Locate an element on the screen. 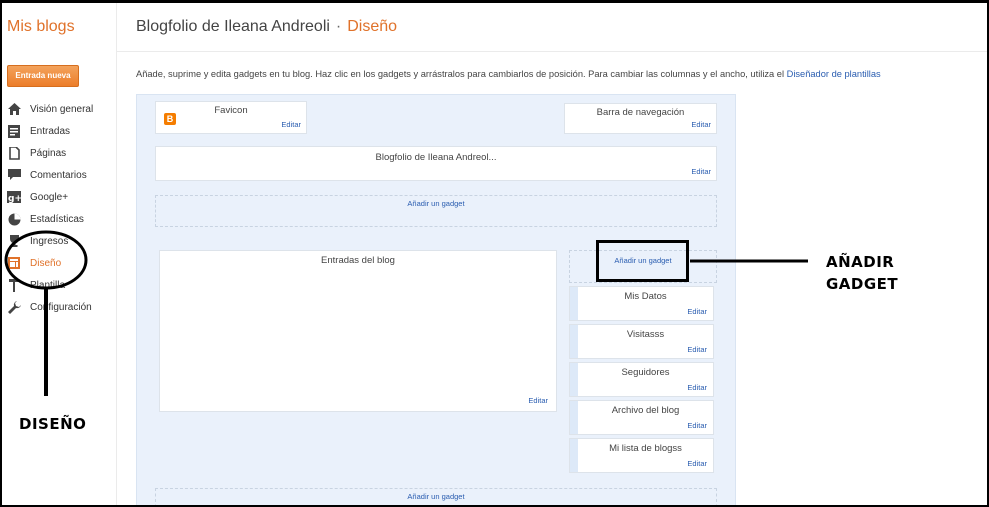 Image resolution: width=989 pixels, height=507 pixels. annotation-line-1: AÑADIR is located at coordinates (860, 262).